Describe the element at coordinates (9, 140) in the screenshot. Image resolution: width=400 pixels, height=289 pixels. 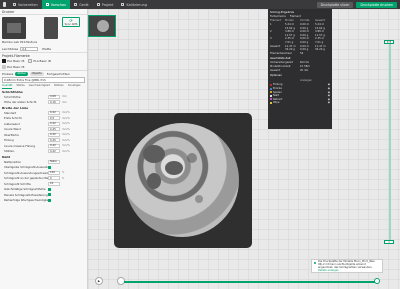
I see `param-label: Füllung` at that location.